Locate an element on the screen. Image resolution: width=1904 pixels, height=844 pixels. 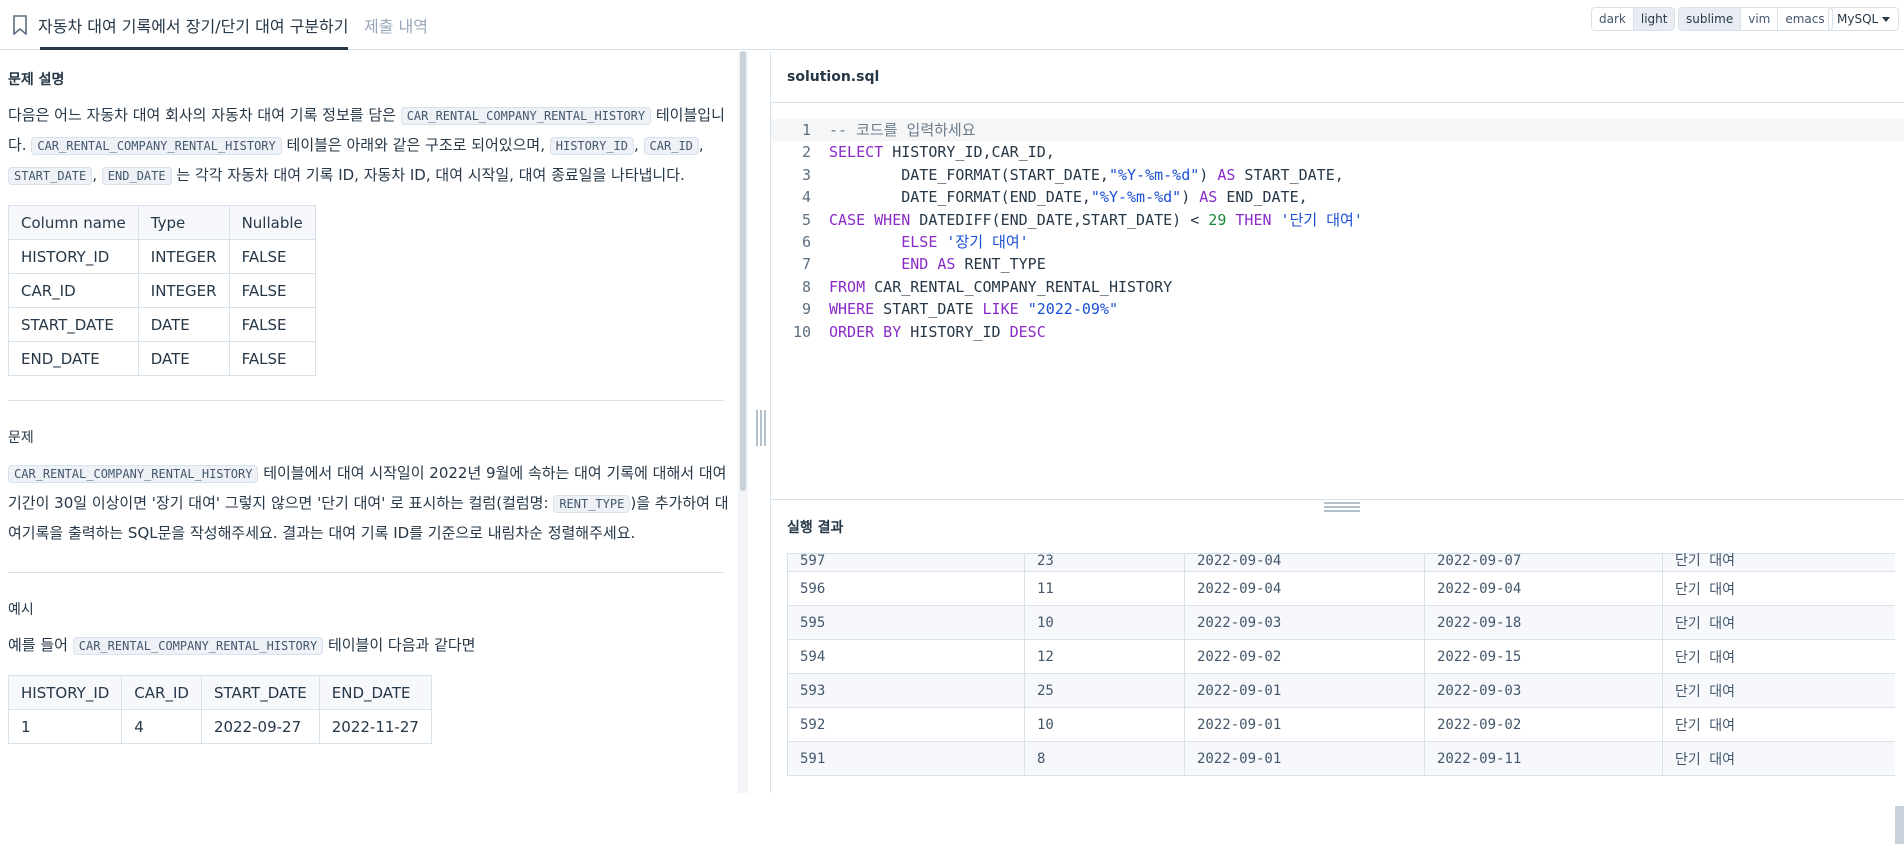
keymap-emacs-button: emacs is located at coordinates (1805, 19).